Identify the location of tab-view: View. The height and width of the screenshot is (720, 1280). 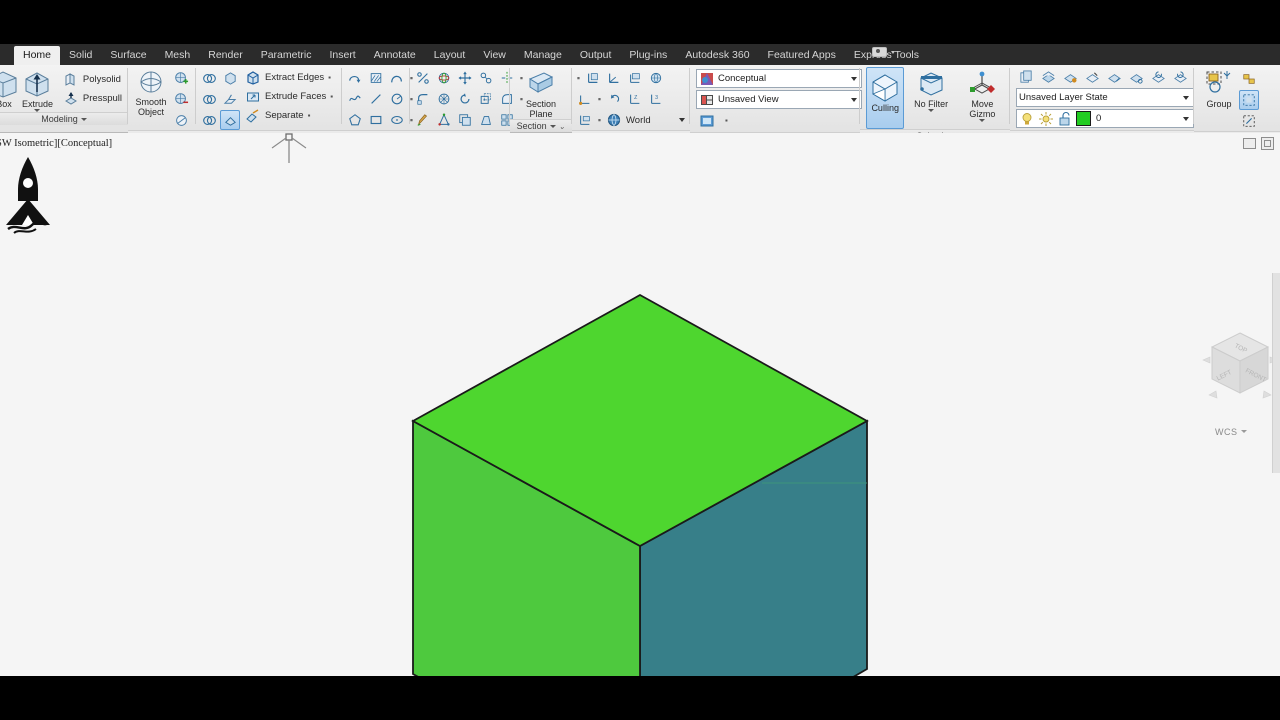
(494, 55).